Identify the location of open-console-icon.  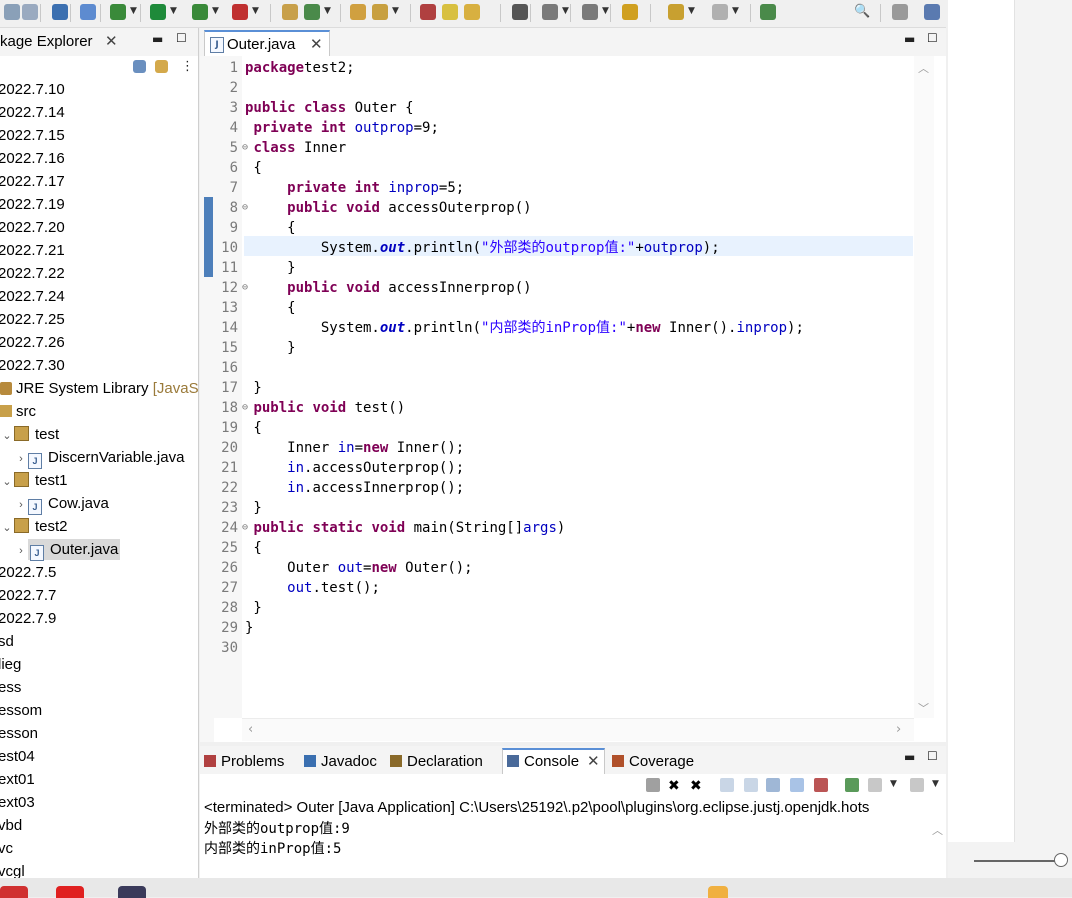
(875, 785).